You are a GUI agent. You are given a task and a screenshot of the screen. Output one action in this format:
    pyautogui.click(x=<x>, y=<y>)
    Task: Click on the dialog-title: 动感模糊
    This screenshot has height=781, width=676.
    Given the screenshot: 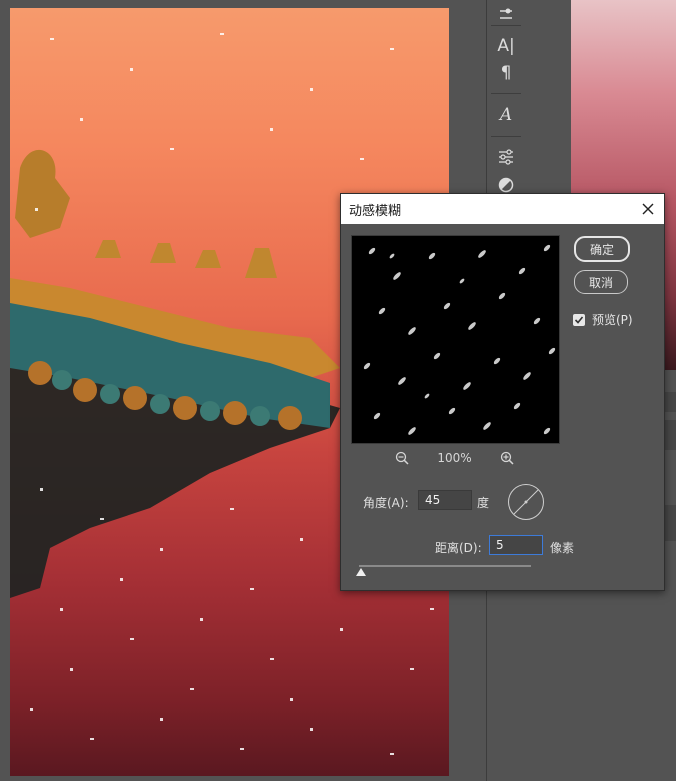 What is the action you would take?
    pyautogui.click(x=375, y=211)
    